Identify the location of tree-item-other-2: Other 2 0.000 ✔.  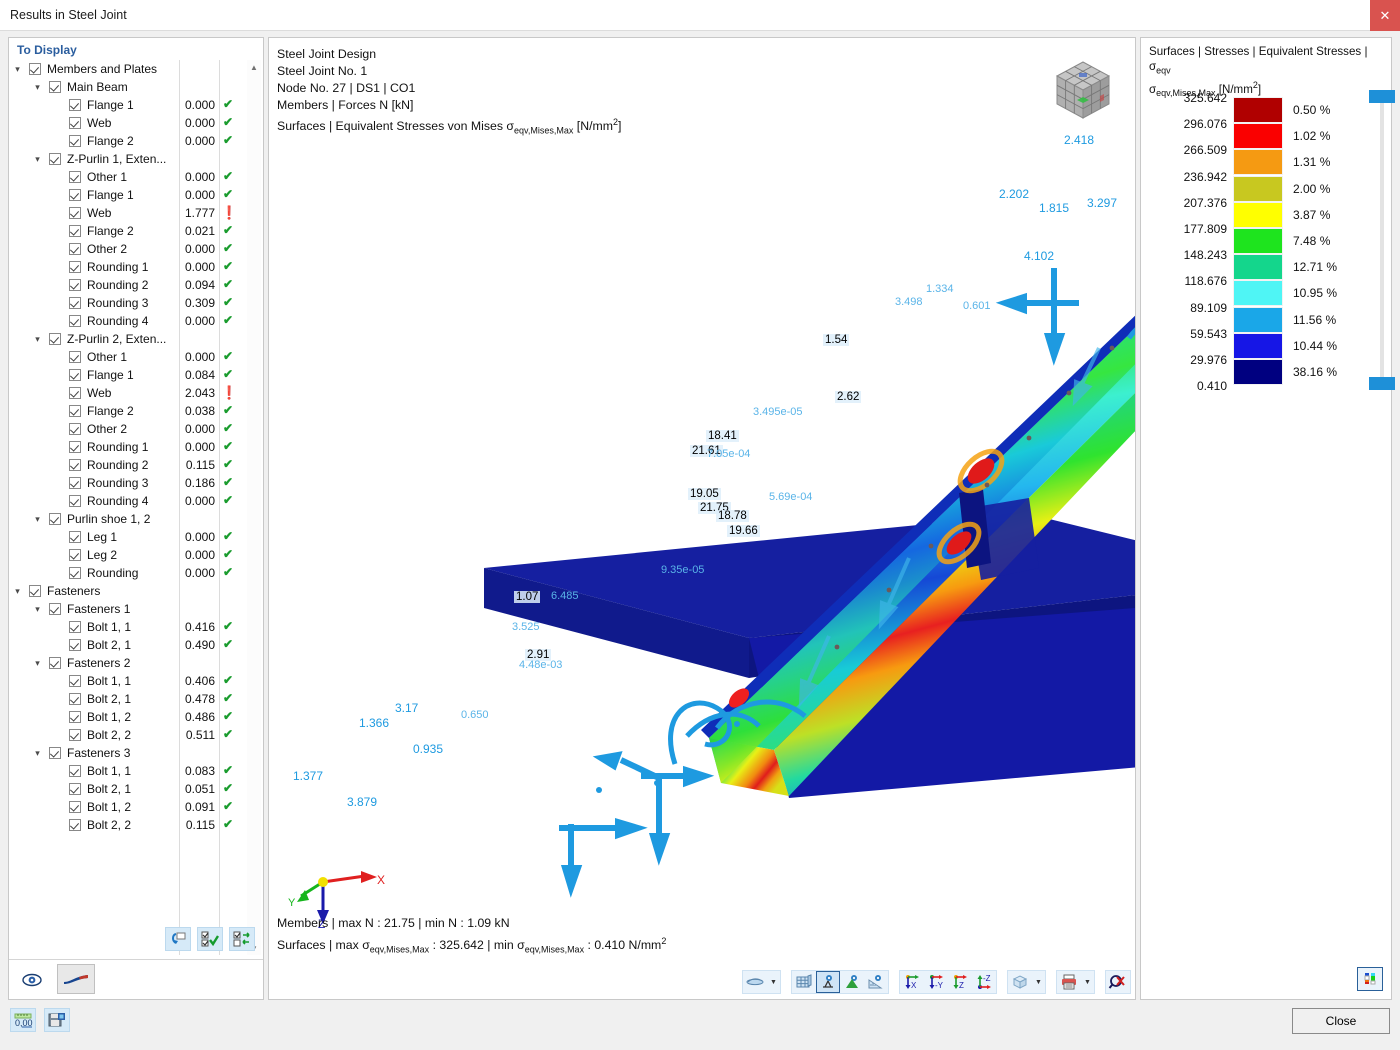
(136, 249).